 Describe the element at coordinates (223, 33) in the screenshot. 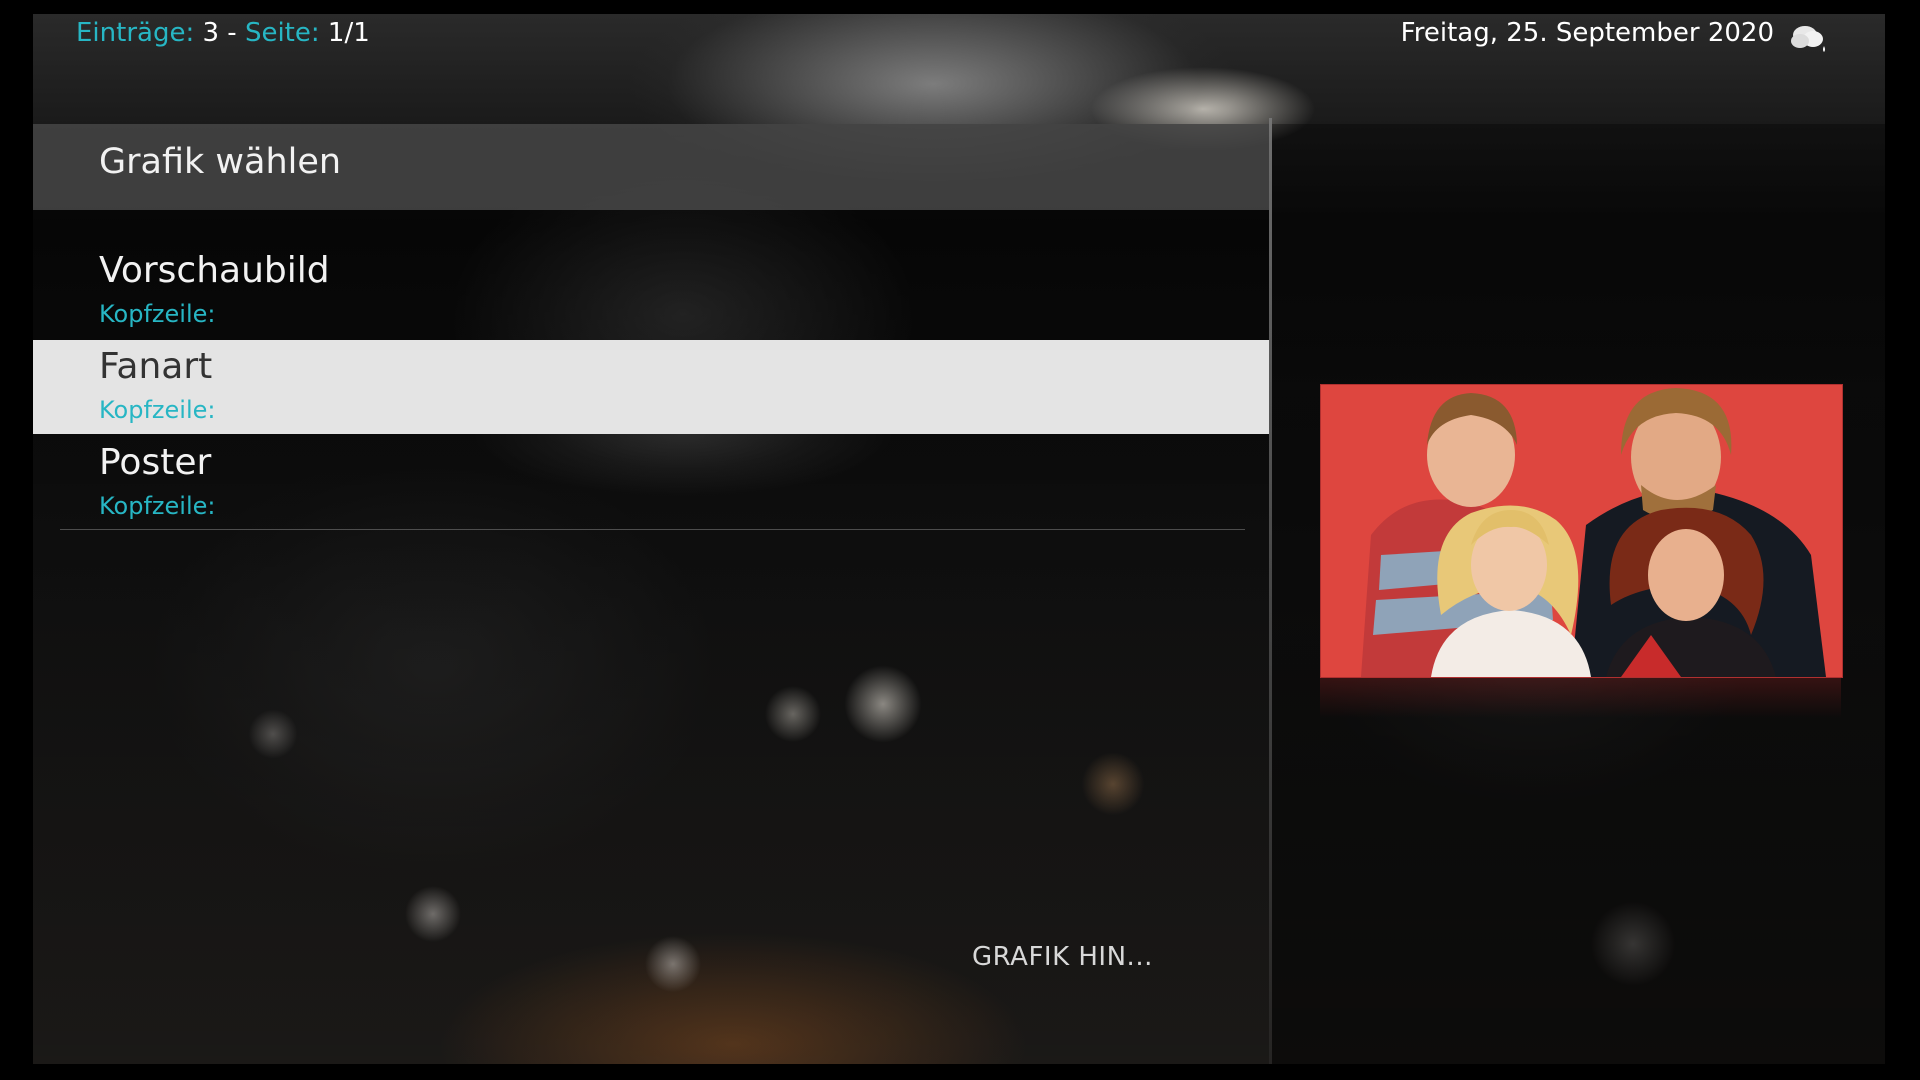

I see `entry-counter: Einträge: 3 - Seite: 1/1` at that location.